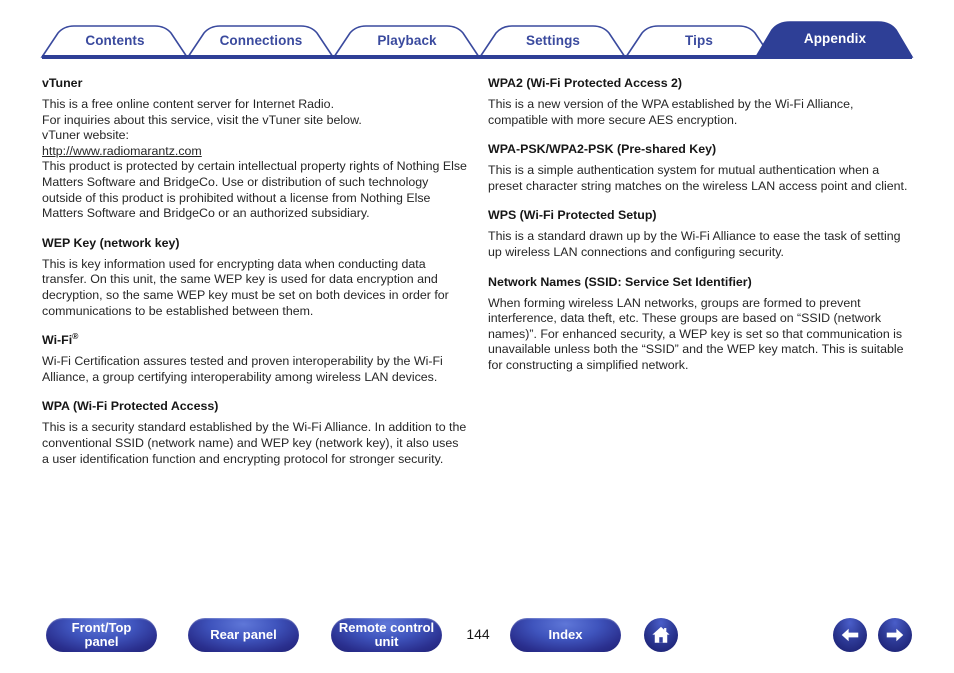  I want to click on remote-label-line1: Remote control, so click(386, 627).